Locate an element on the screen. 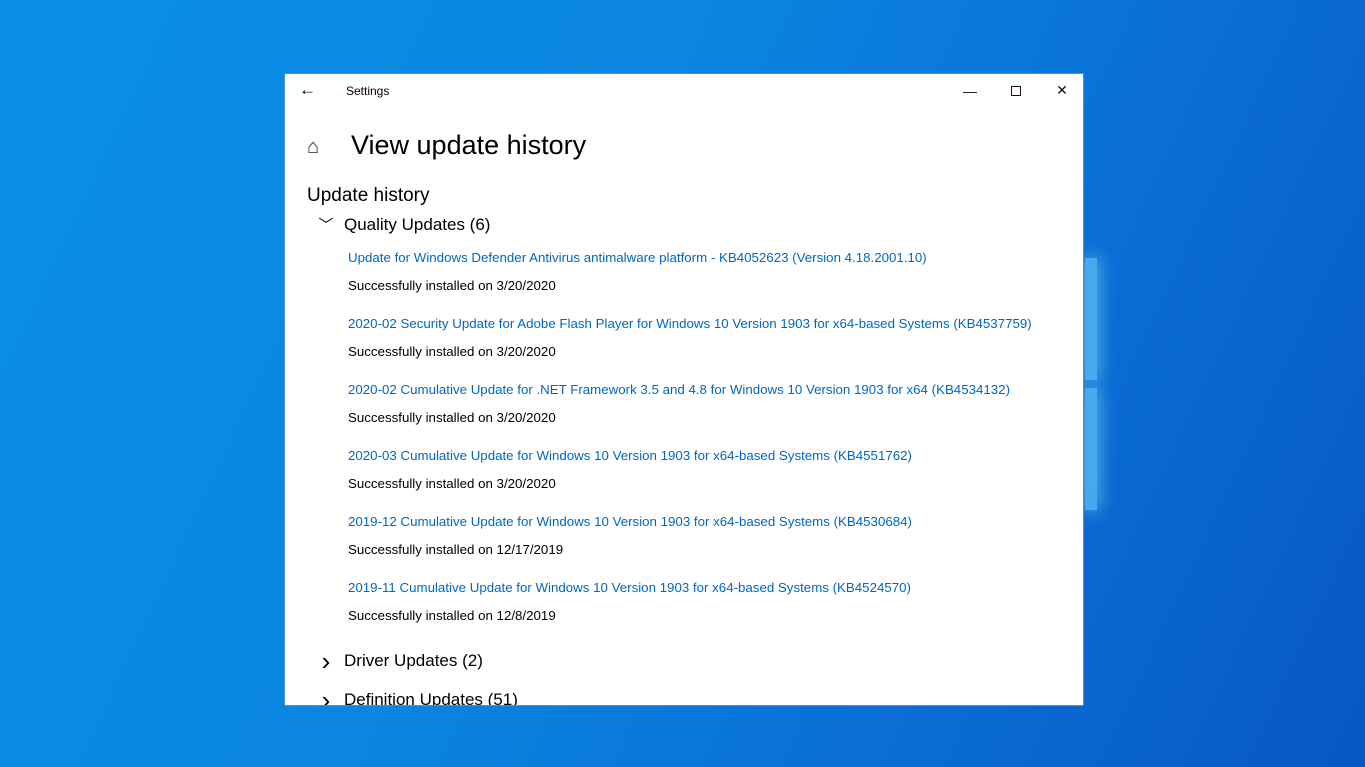 This screenshot has width=1365, height=767. chevron-down-icon: ﹀ is located at coordinates (326, 225).